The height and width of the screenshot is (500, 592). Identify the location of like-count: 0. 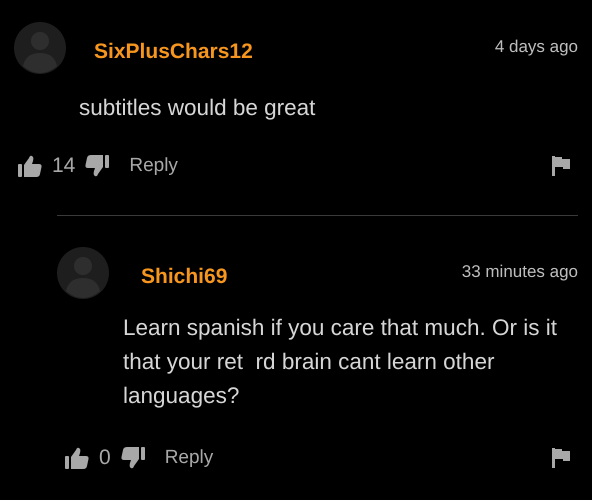
(105, 458).